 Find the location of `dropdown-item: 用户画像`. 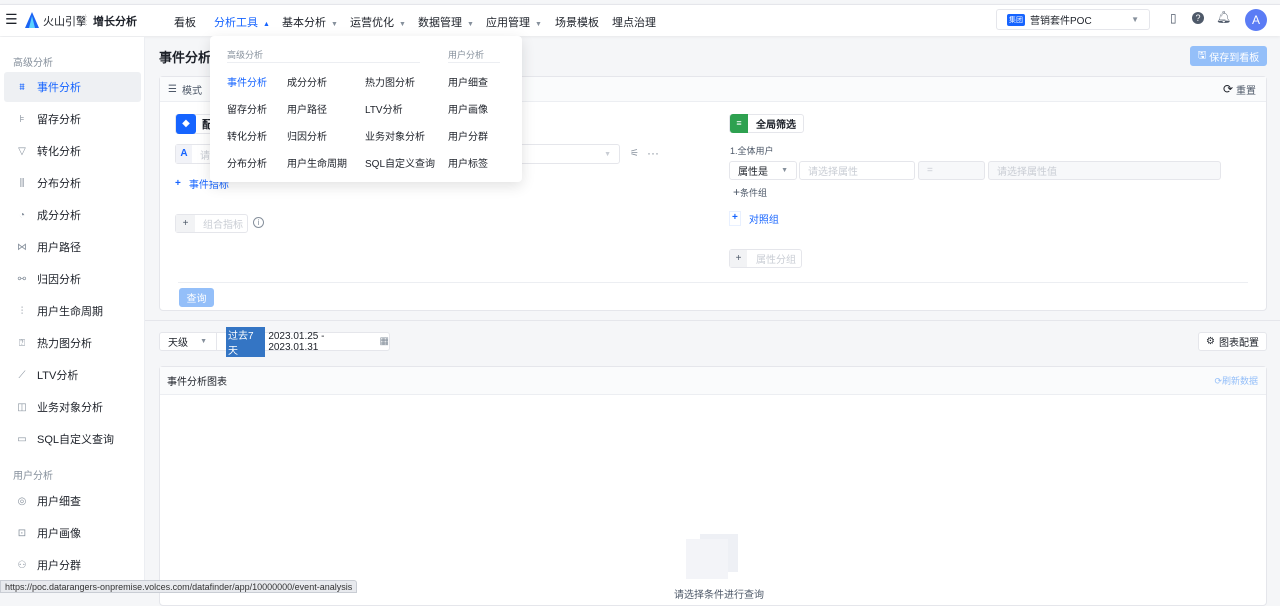

dropdown-item: 用户画像 is located at coordinates (468, 108).